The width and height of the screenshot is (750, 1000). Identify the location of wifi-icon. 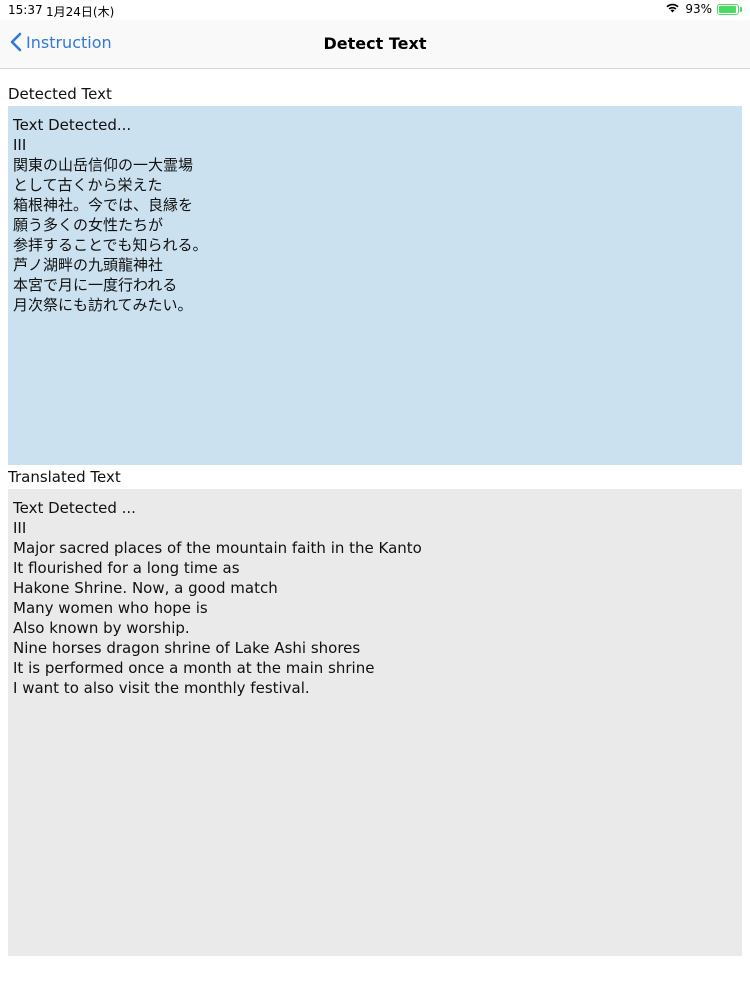
(672, 9).